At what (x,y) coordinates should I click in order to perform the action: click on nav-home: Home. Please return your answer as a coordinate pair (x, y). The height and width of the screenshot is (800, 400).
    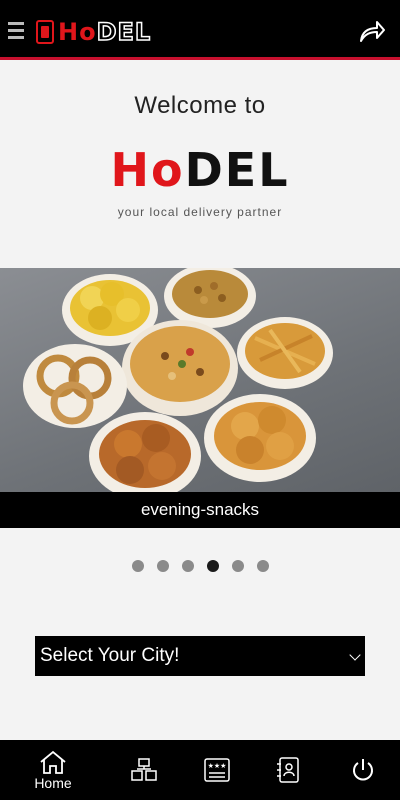
    Looking at the image, I should click on (53, 770).